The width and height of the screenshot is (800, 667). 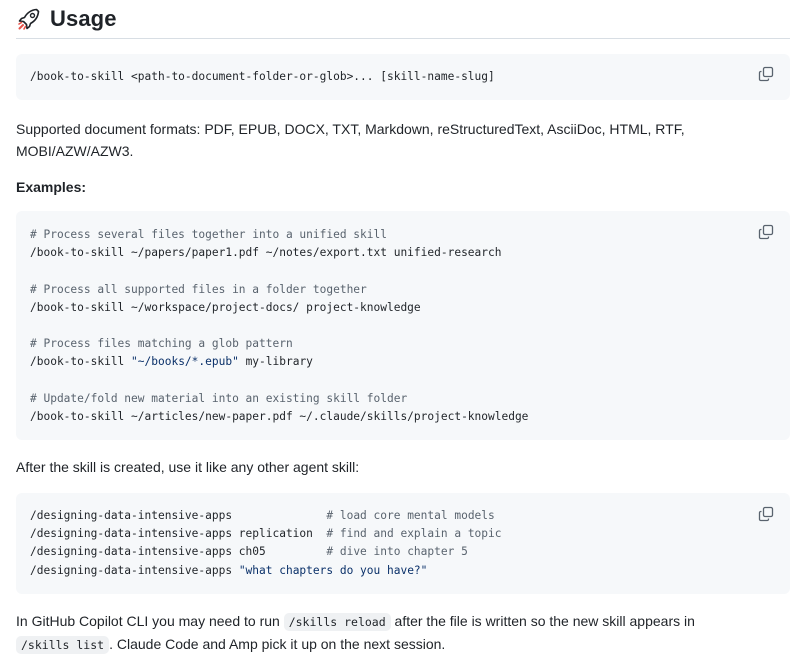 What do you see at coordinates (29, 19) in the screenshot?
I see `rocket-icon` at bounding box center [29, 19].